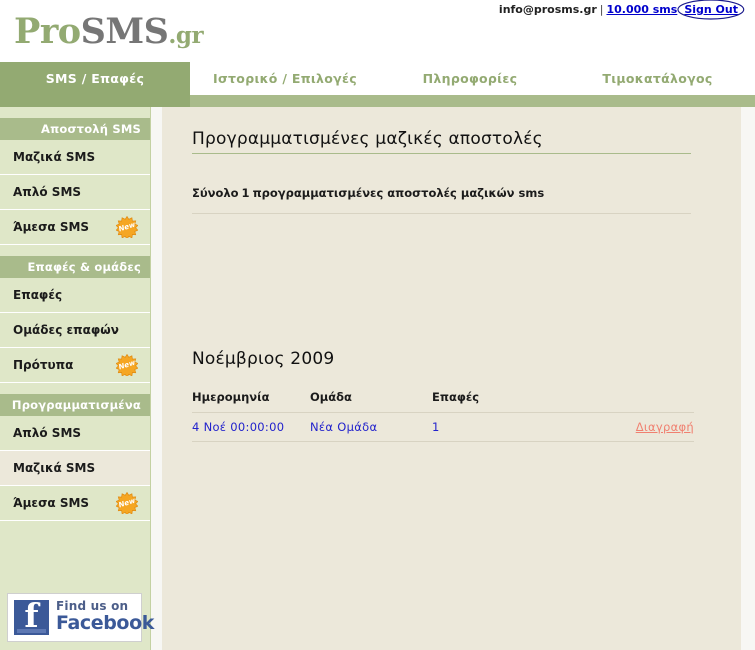  What do you see at coordinates (66, 330) in the screenshot?
I see `sidebar-item-label: Ομάδες επαφών` at bounding box center [66, 330].